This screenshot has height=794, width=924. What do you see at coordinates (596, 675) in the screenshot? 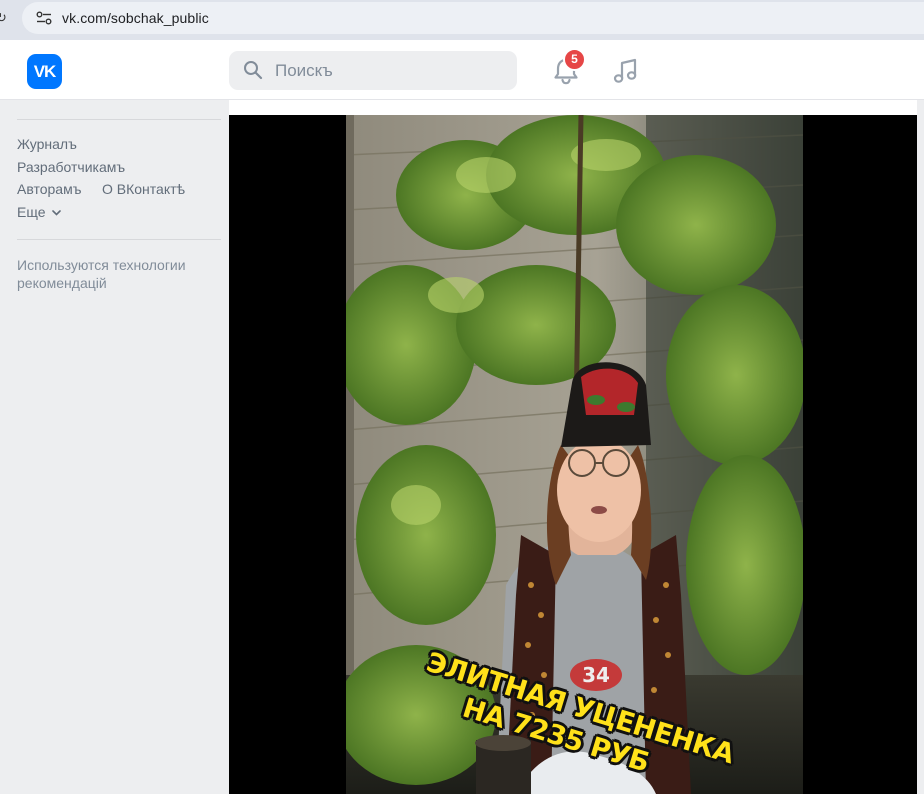
I see `shirt-number: 34` at bounding box center [596, 675].